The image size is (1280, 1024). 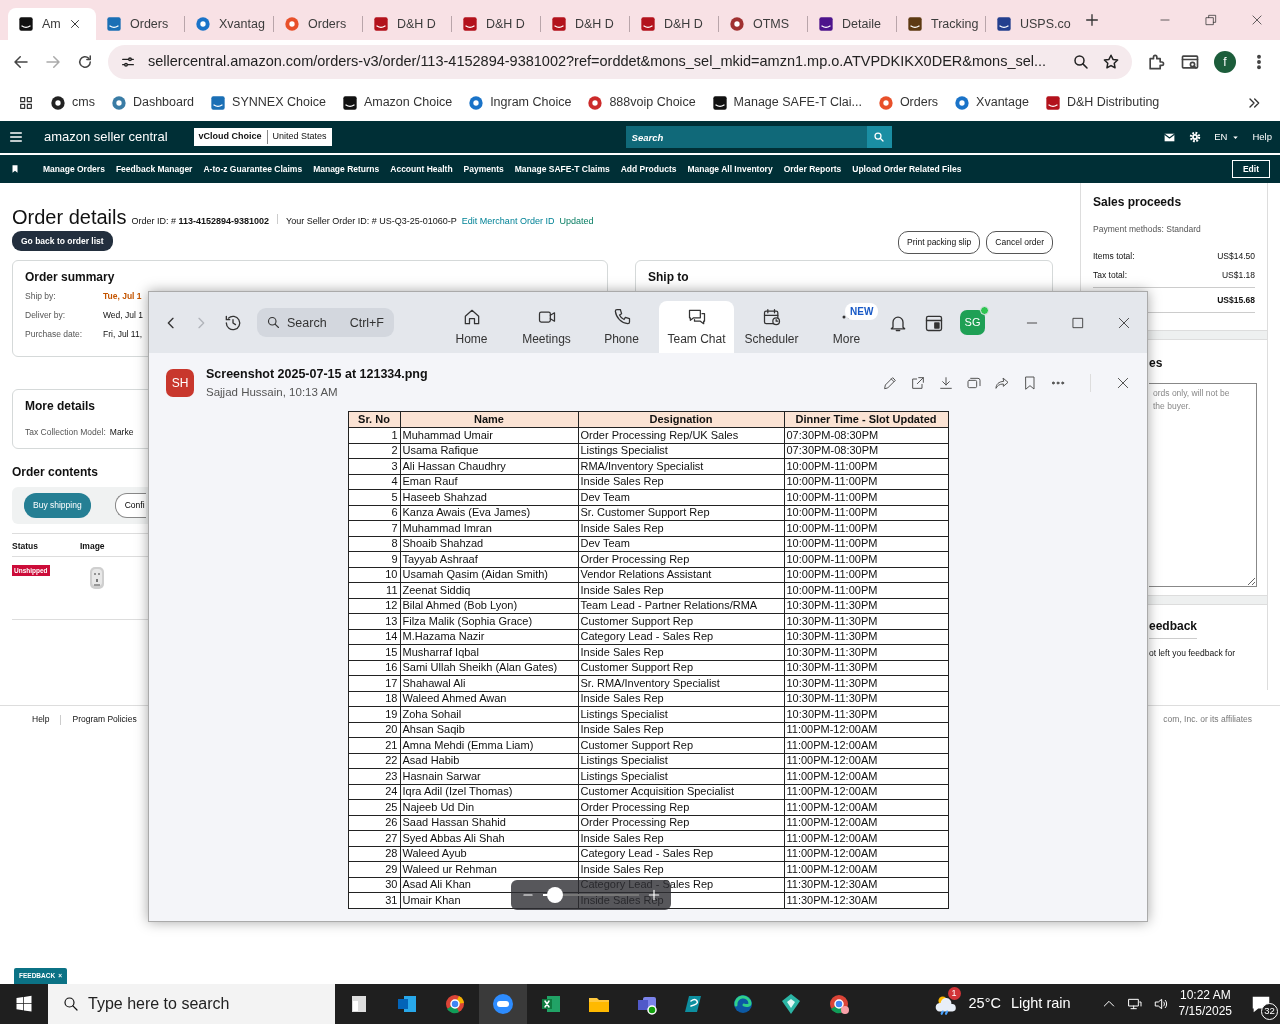 I want to click on download-icon, so click(x=946, y=383).